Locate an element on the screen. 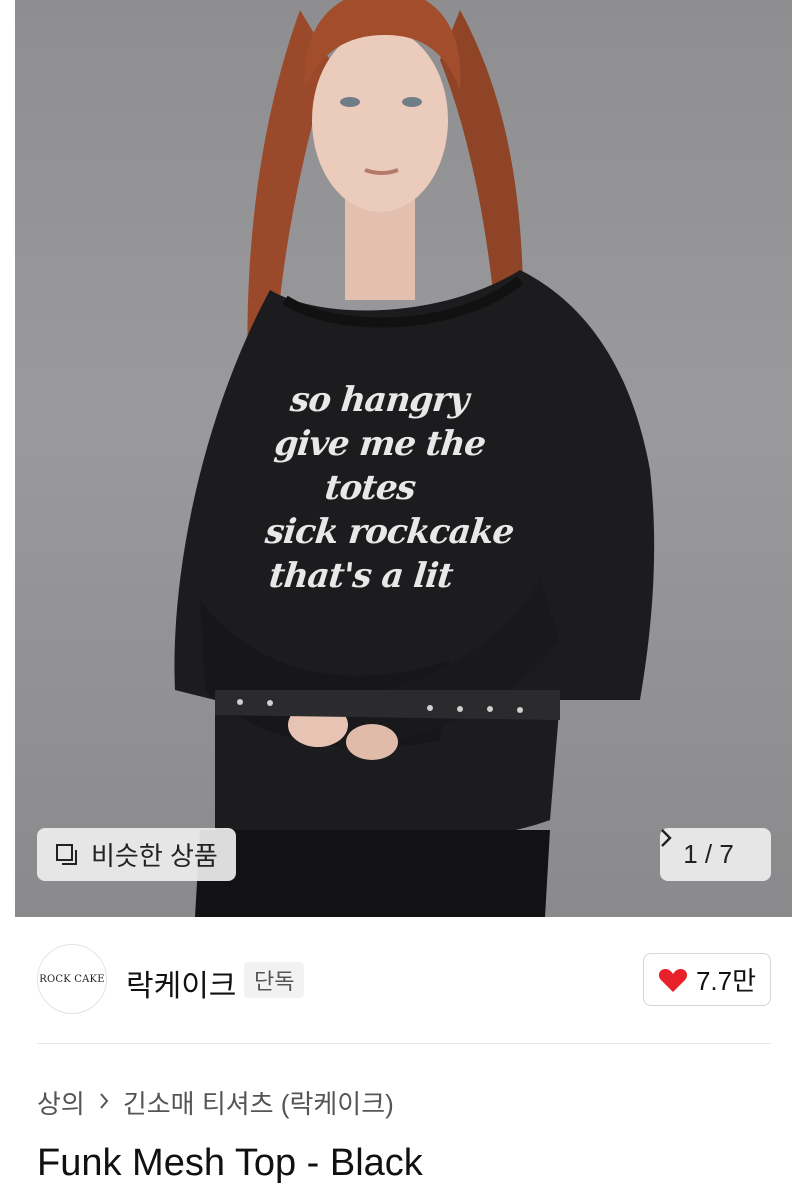 The image size is (807, 1200). image-counter-button: 1 / 7 is located at coordinates (715, 854).